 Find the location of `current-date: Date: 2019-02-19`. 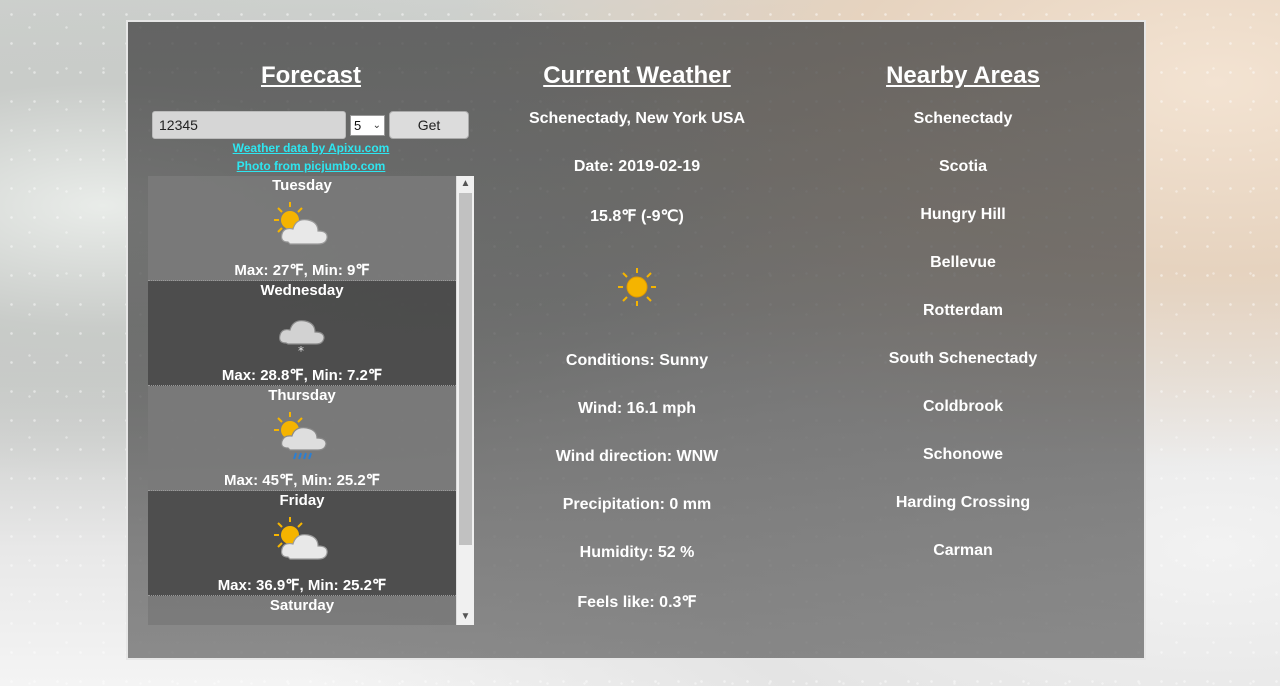

current-date: Date: 2019-02-19 is located at coordinates (637, 166).